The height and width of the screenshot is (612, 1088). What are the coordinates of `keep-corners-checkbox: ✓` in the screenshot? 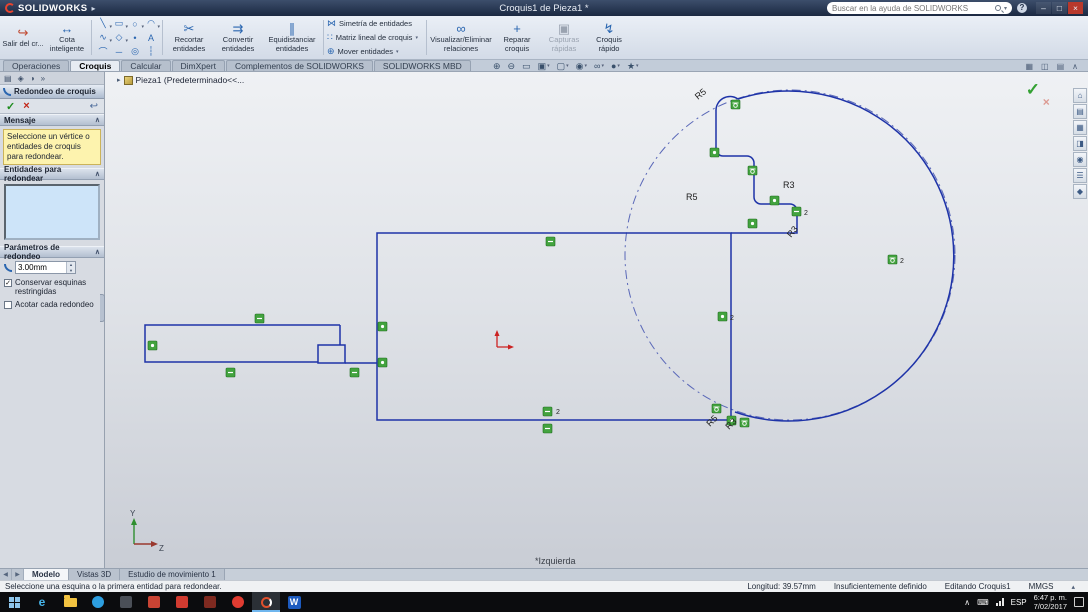 It's located at (8, 283).